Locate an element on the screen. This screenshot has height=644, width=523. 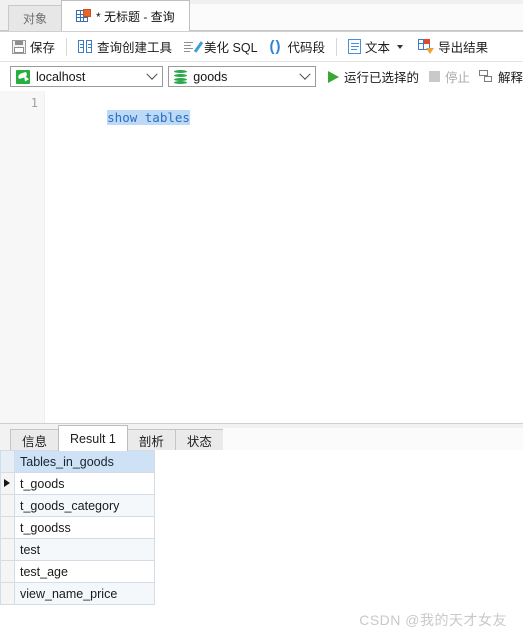
tab-info-label: 信息 is located at coordinates (35, 442).